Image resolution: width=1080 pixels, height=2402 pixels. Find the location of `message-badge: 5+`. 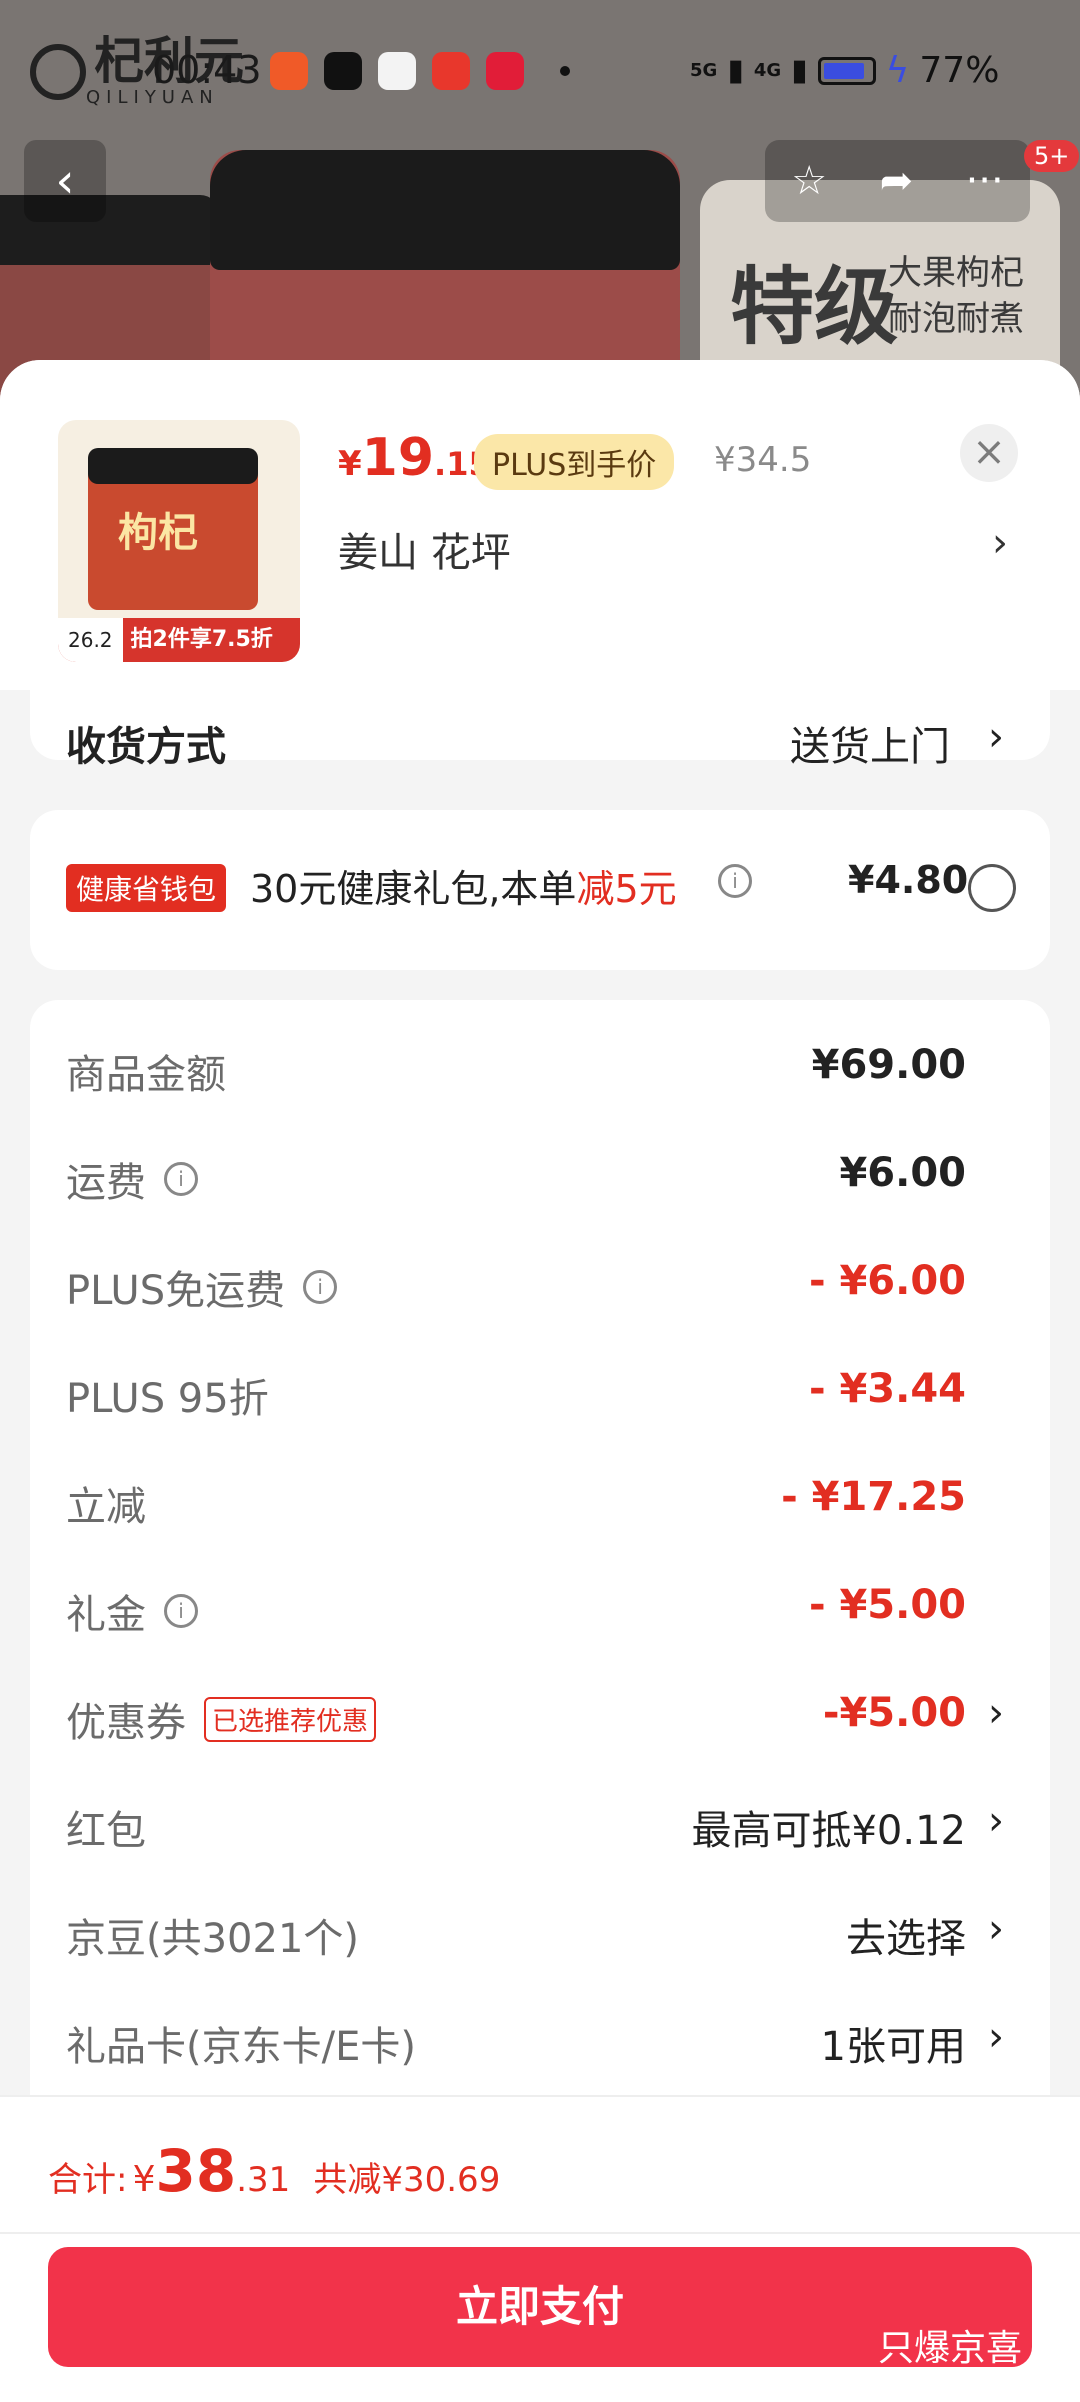

message-badge: 5+ is located at coordinates (1052, 156).